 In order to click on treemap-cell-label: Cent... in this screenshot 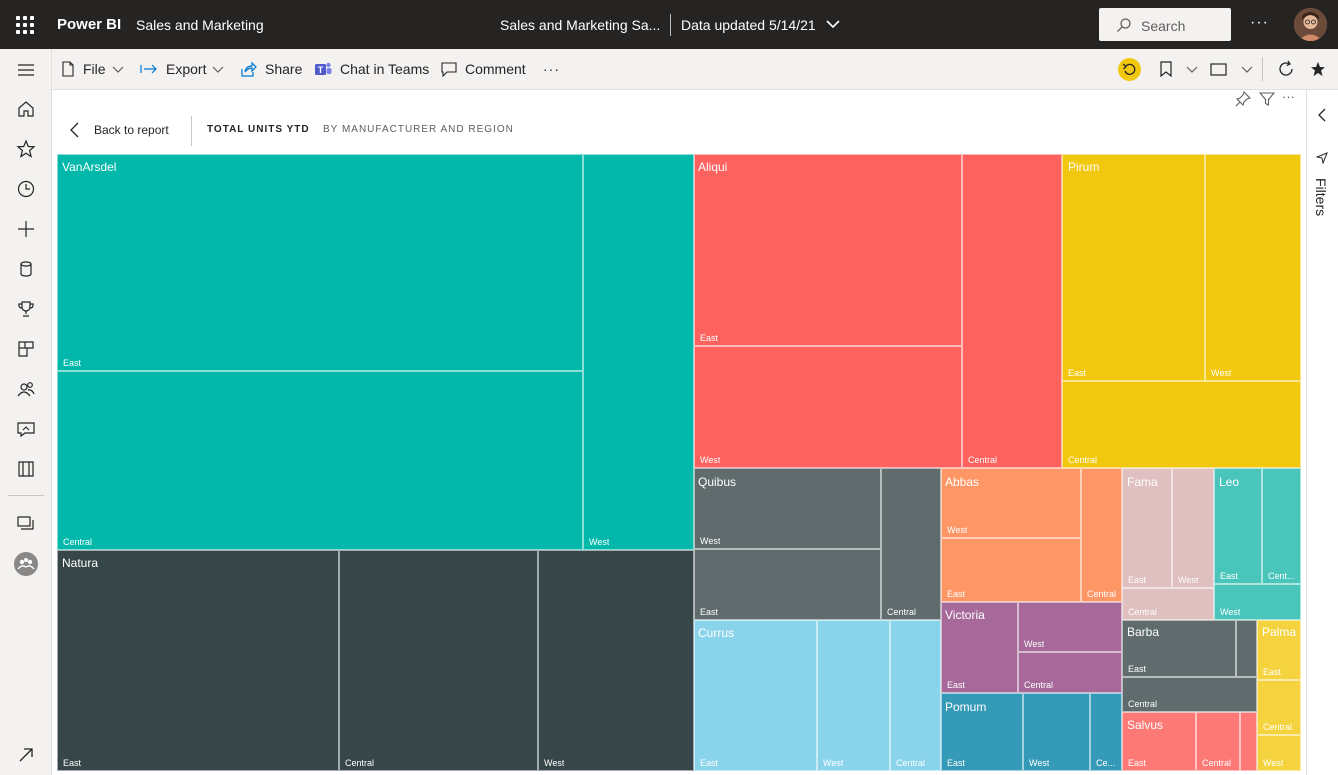, I will do `click(1281, 576)`.